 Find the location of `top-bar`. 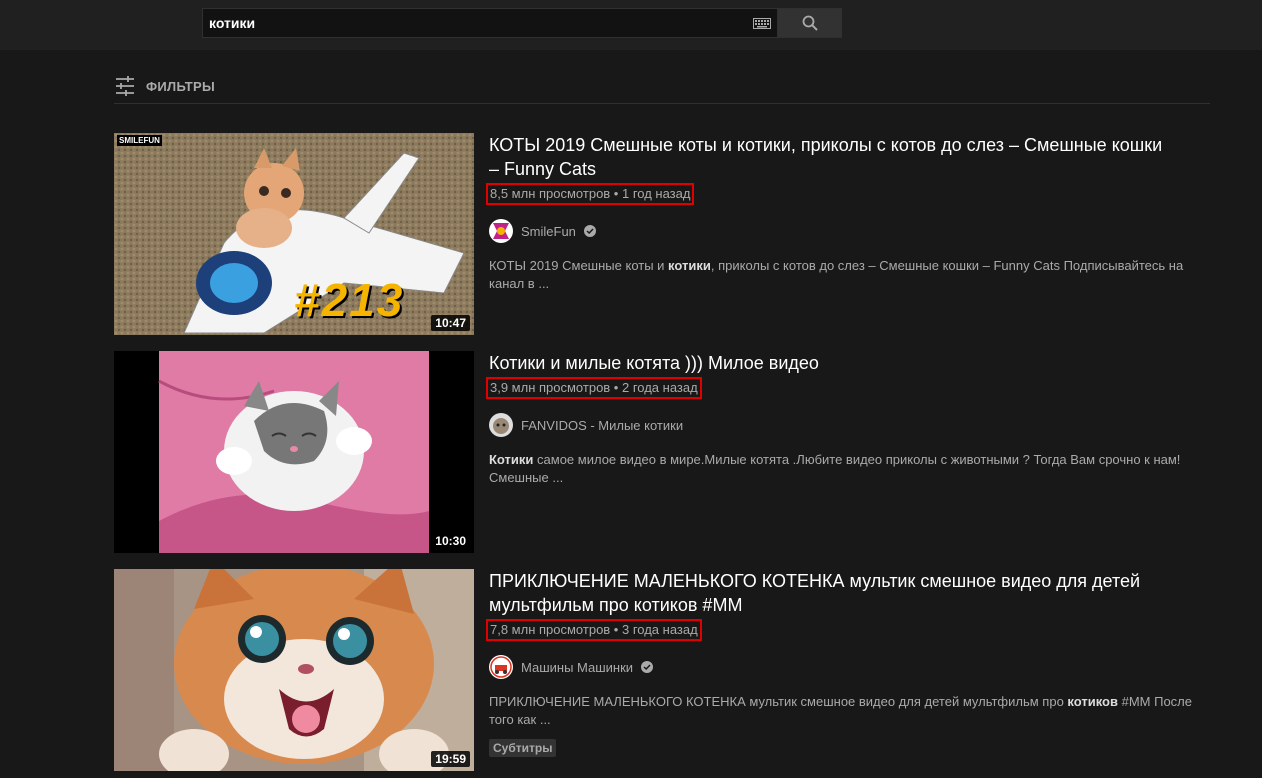

top-bar is located at coordinates (631, 25).